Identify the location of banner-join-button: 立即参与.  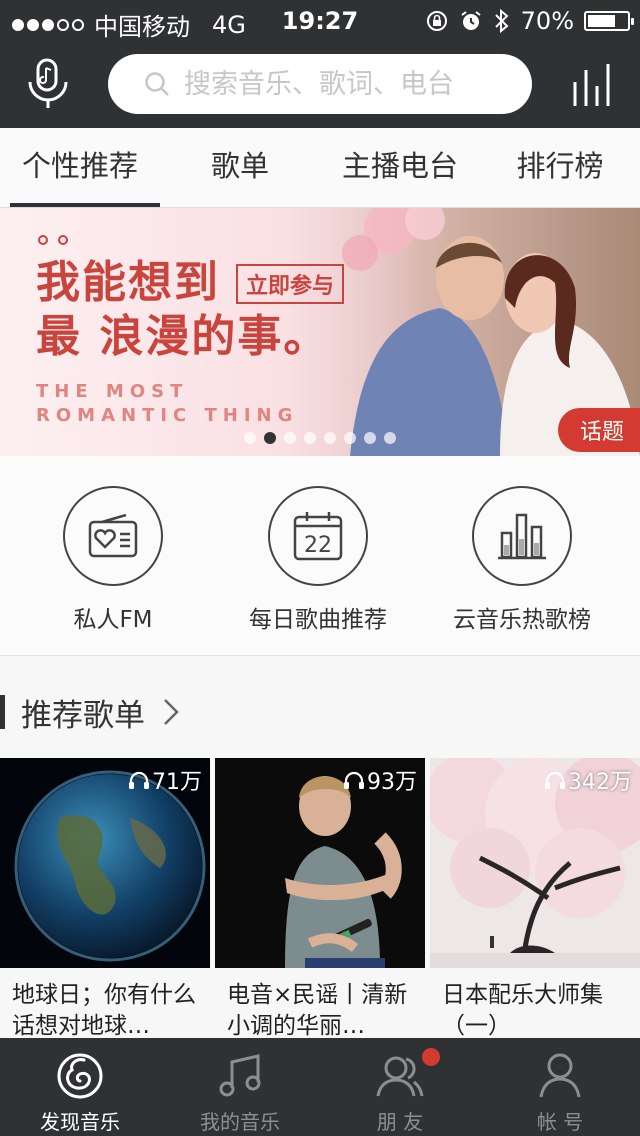
(290, 284).